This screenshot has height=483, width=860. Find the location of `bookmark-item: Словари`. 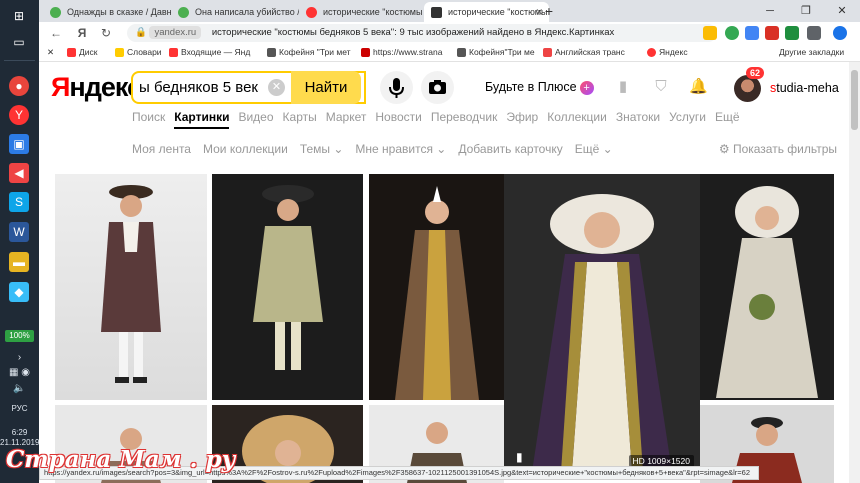

bookmark-item: Словари is located at coordinates (138, 52).